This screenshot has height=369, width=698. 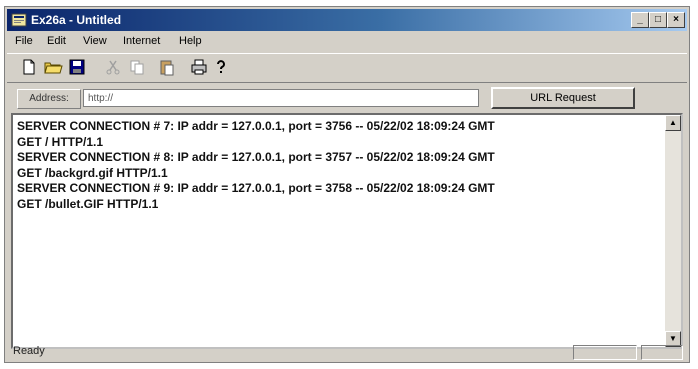 What do you see at coordinates (673, 231) in the screenshot?
I see `vertical-scrollbar: ▲ ▼` at bounding box center [673, 231].